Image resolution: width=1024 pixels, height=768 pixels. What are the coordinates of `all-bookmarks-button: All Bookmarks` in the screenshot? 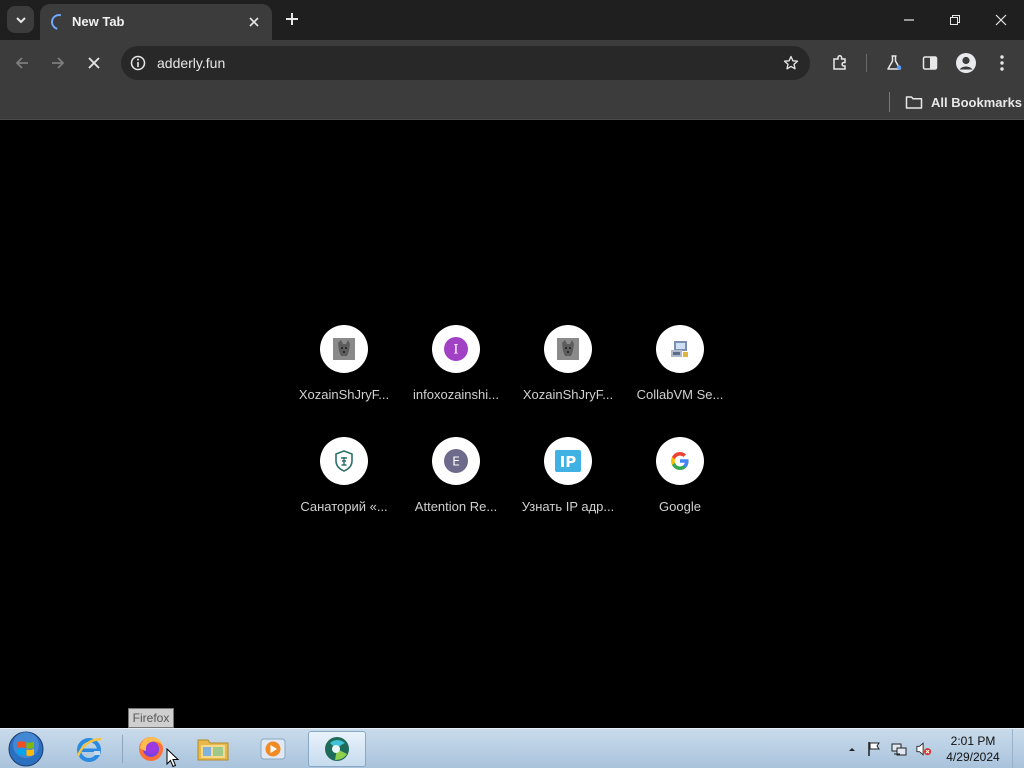 It's located at (963, 102).